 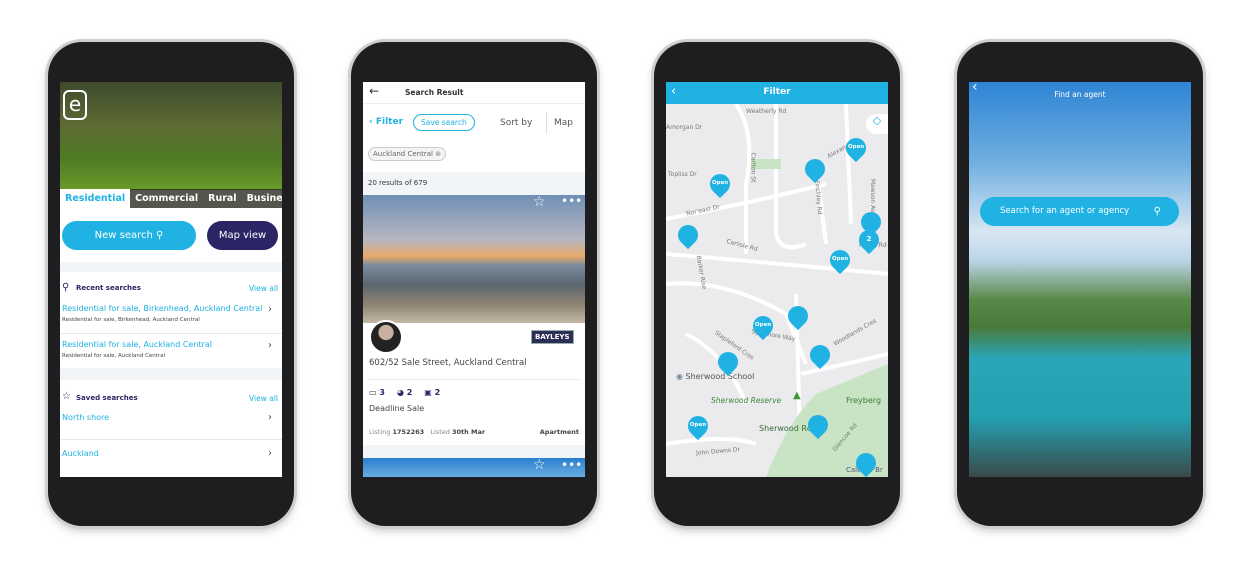 I want to click on remove-icon: ⊗, so click(x=438, y=154).